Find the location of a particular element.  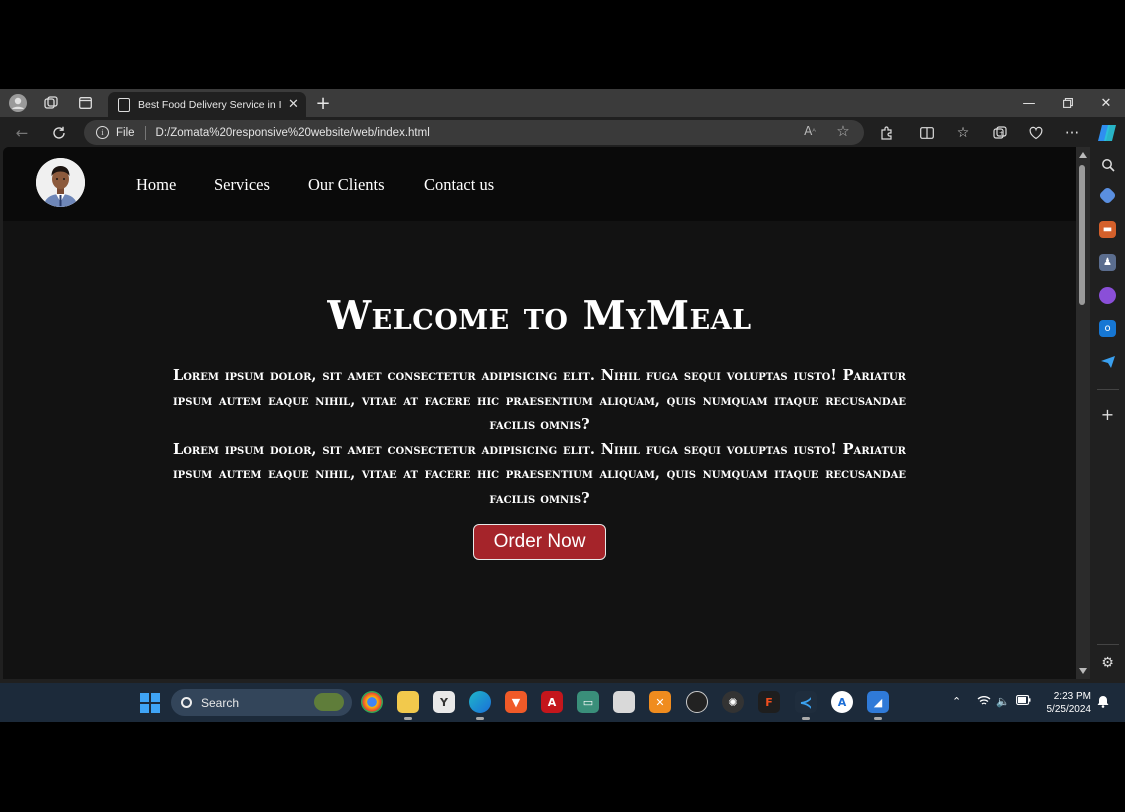

vscode-icon: ≺ is located at coordinates (806, 705).